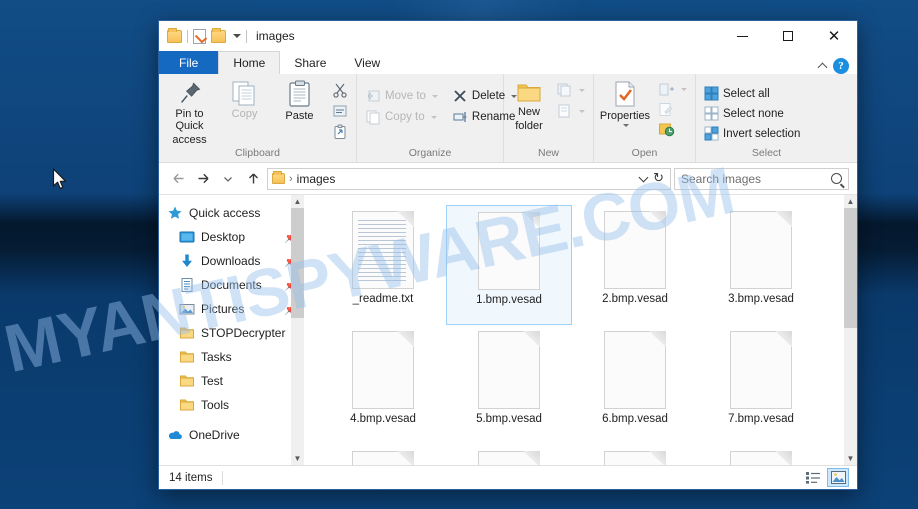 The width and height of the screenshot is (918, 509). What do you see at coordinates (174, 35) in the screenshot?
I see `folder-icon` at bounding box center [174, 35].